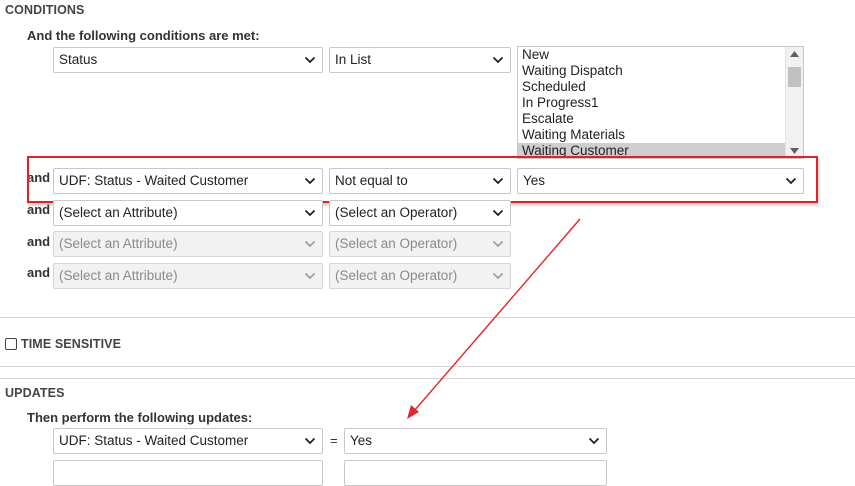  I want to click on annotation-arrow, so click(494, 318).